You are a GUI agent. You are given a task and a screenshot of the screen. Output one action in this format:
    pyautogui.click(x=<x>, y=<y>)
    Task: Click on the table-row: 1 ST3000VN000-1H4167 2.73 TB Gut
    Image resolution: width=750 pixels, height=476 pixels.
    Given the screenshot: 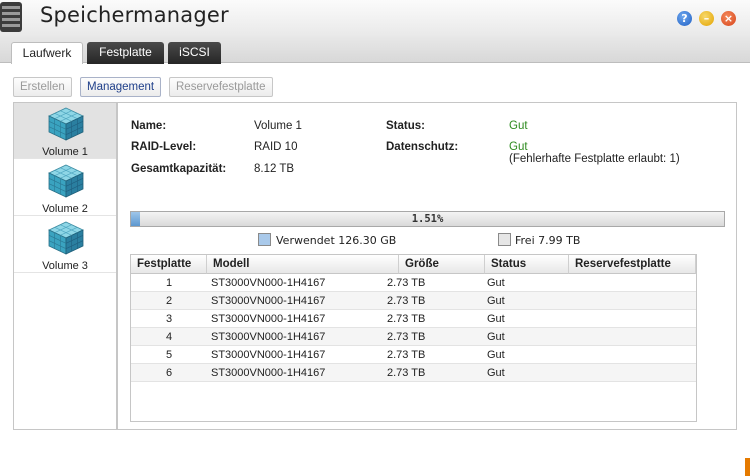 What is the action you would take?
    pyautogui.click(x=413, y=283)
    